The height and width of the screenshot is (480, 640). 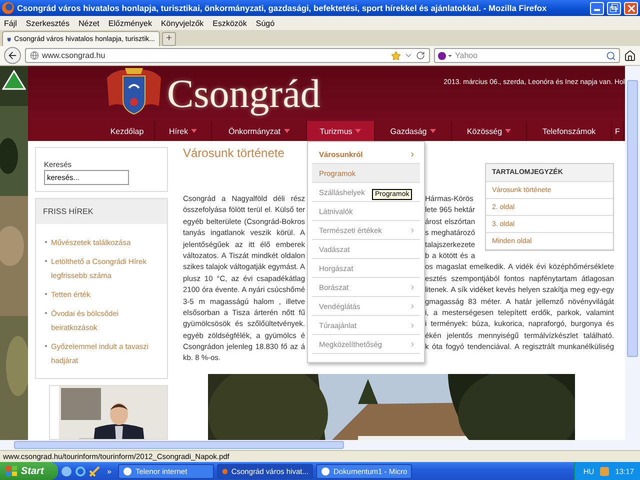 What do you see at coordinates (420, 55) in the screenshot?
I see `reload-icon` at bounding box center [420, 55].